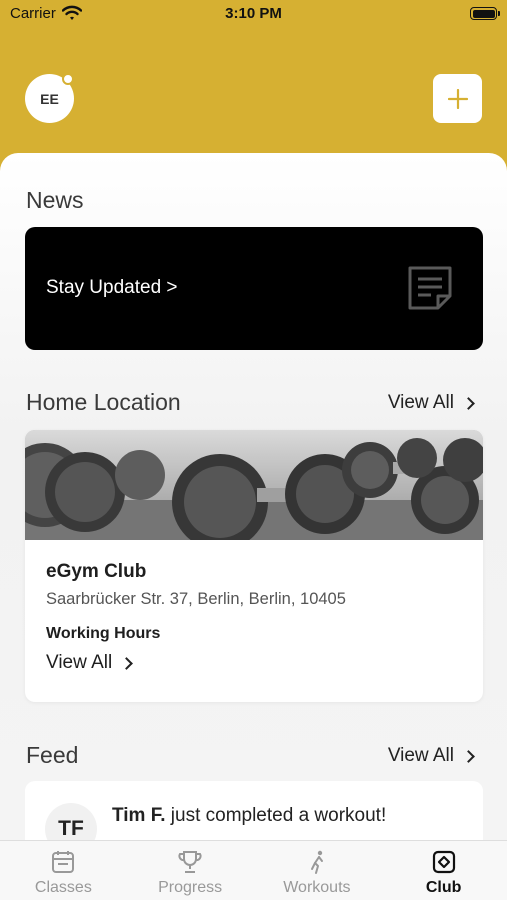 Image resolution: width=507 pixels, height=900 pixels. I want to click on tab-label: Club, so click(443, 887).